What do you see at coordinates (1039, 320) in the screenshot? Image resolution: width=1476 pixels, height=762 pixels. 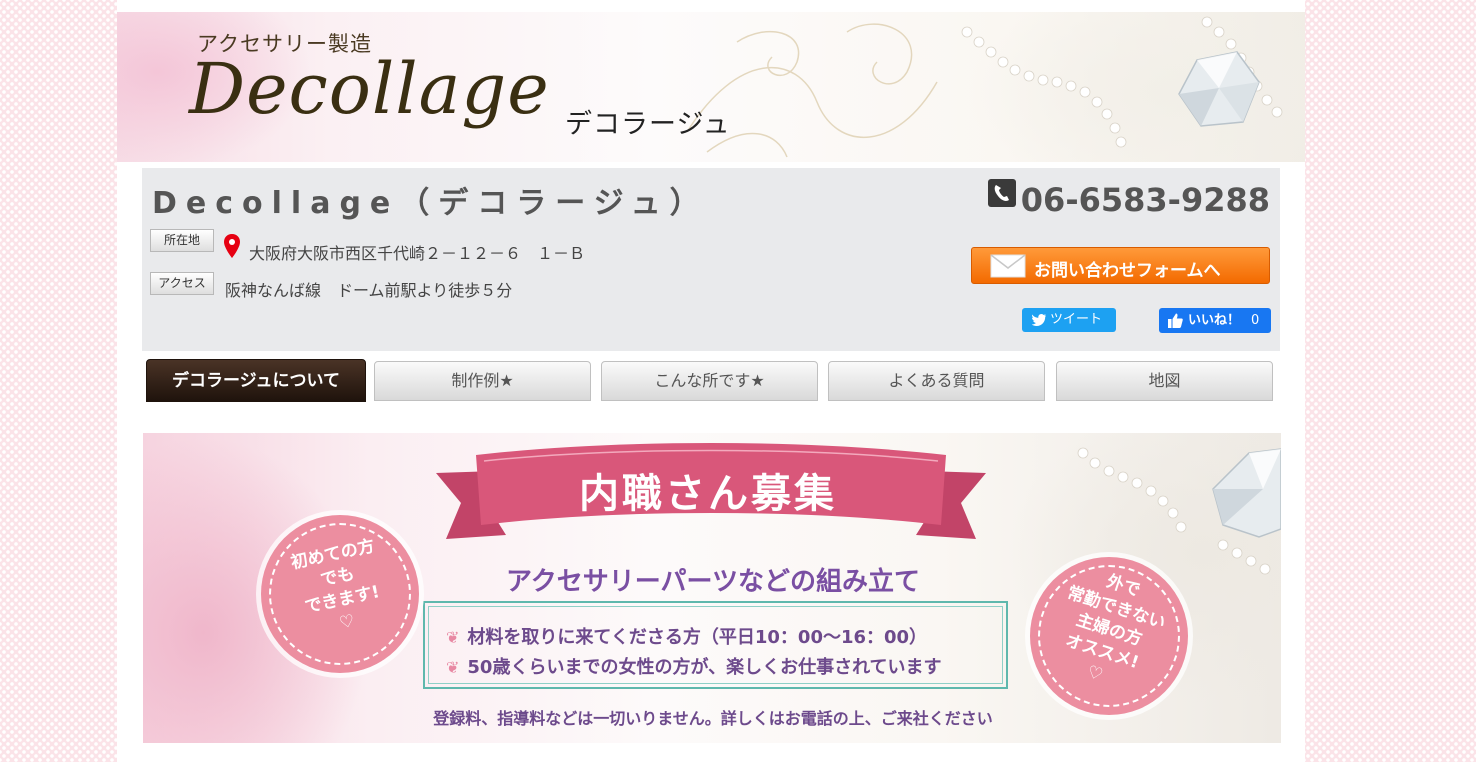 I see `twitter-bird-icon` at bounding box center [1039, 320].